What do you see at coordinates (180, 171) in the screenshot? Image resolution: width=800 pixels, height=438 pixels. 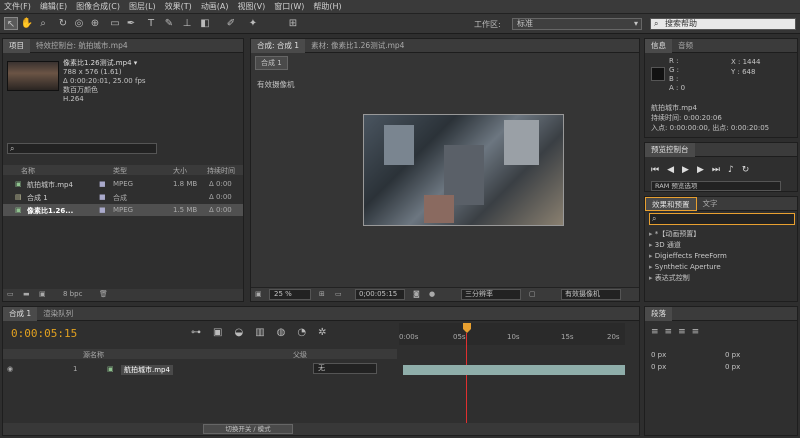 I see `col-size: 大小` at bounding box center [180, 171].